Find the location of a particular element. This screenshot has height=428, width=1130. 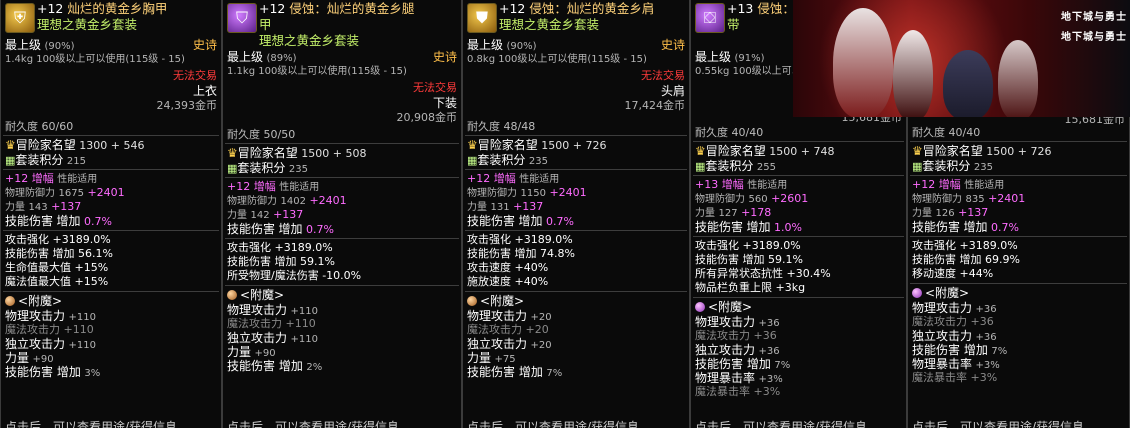

durability-value: 48/48 is located at coordinates (519, 126).